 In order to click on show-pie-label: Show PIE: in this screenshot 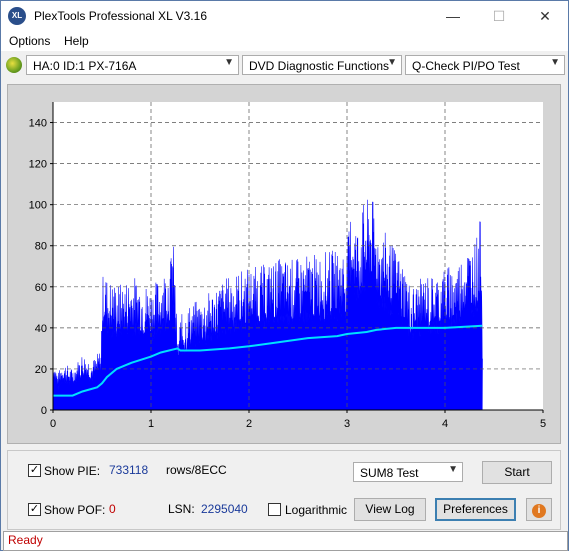, I will do `click(72, 471)`.